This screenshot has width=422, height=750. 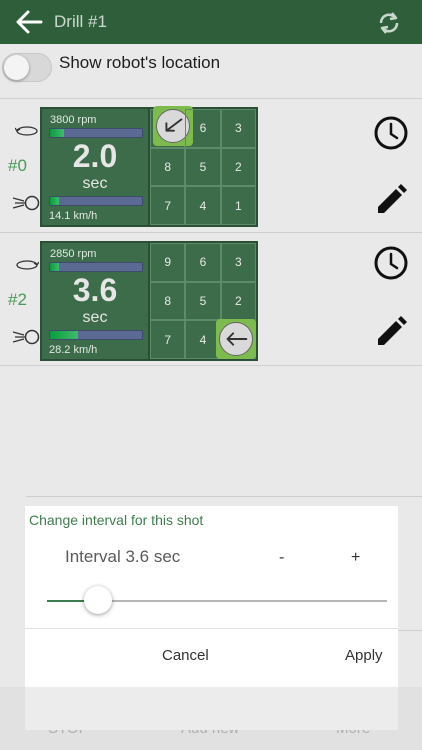 What do you see at coordinates (168, 262) in the screenshot?
I see `grid-cell: 9` at bounding box center [168, 262].